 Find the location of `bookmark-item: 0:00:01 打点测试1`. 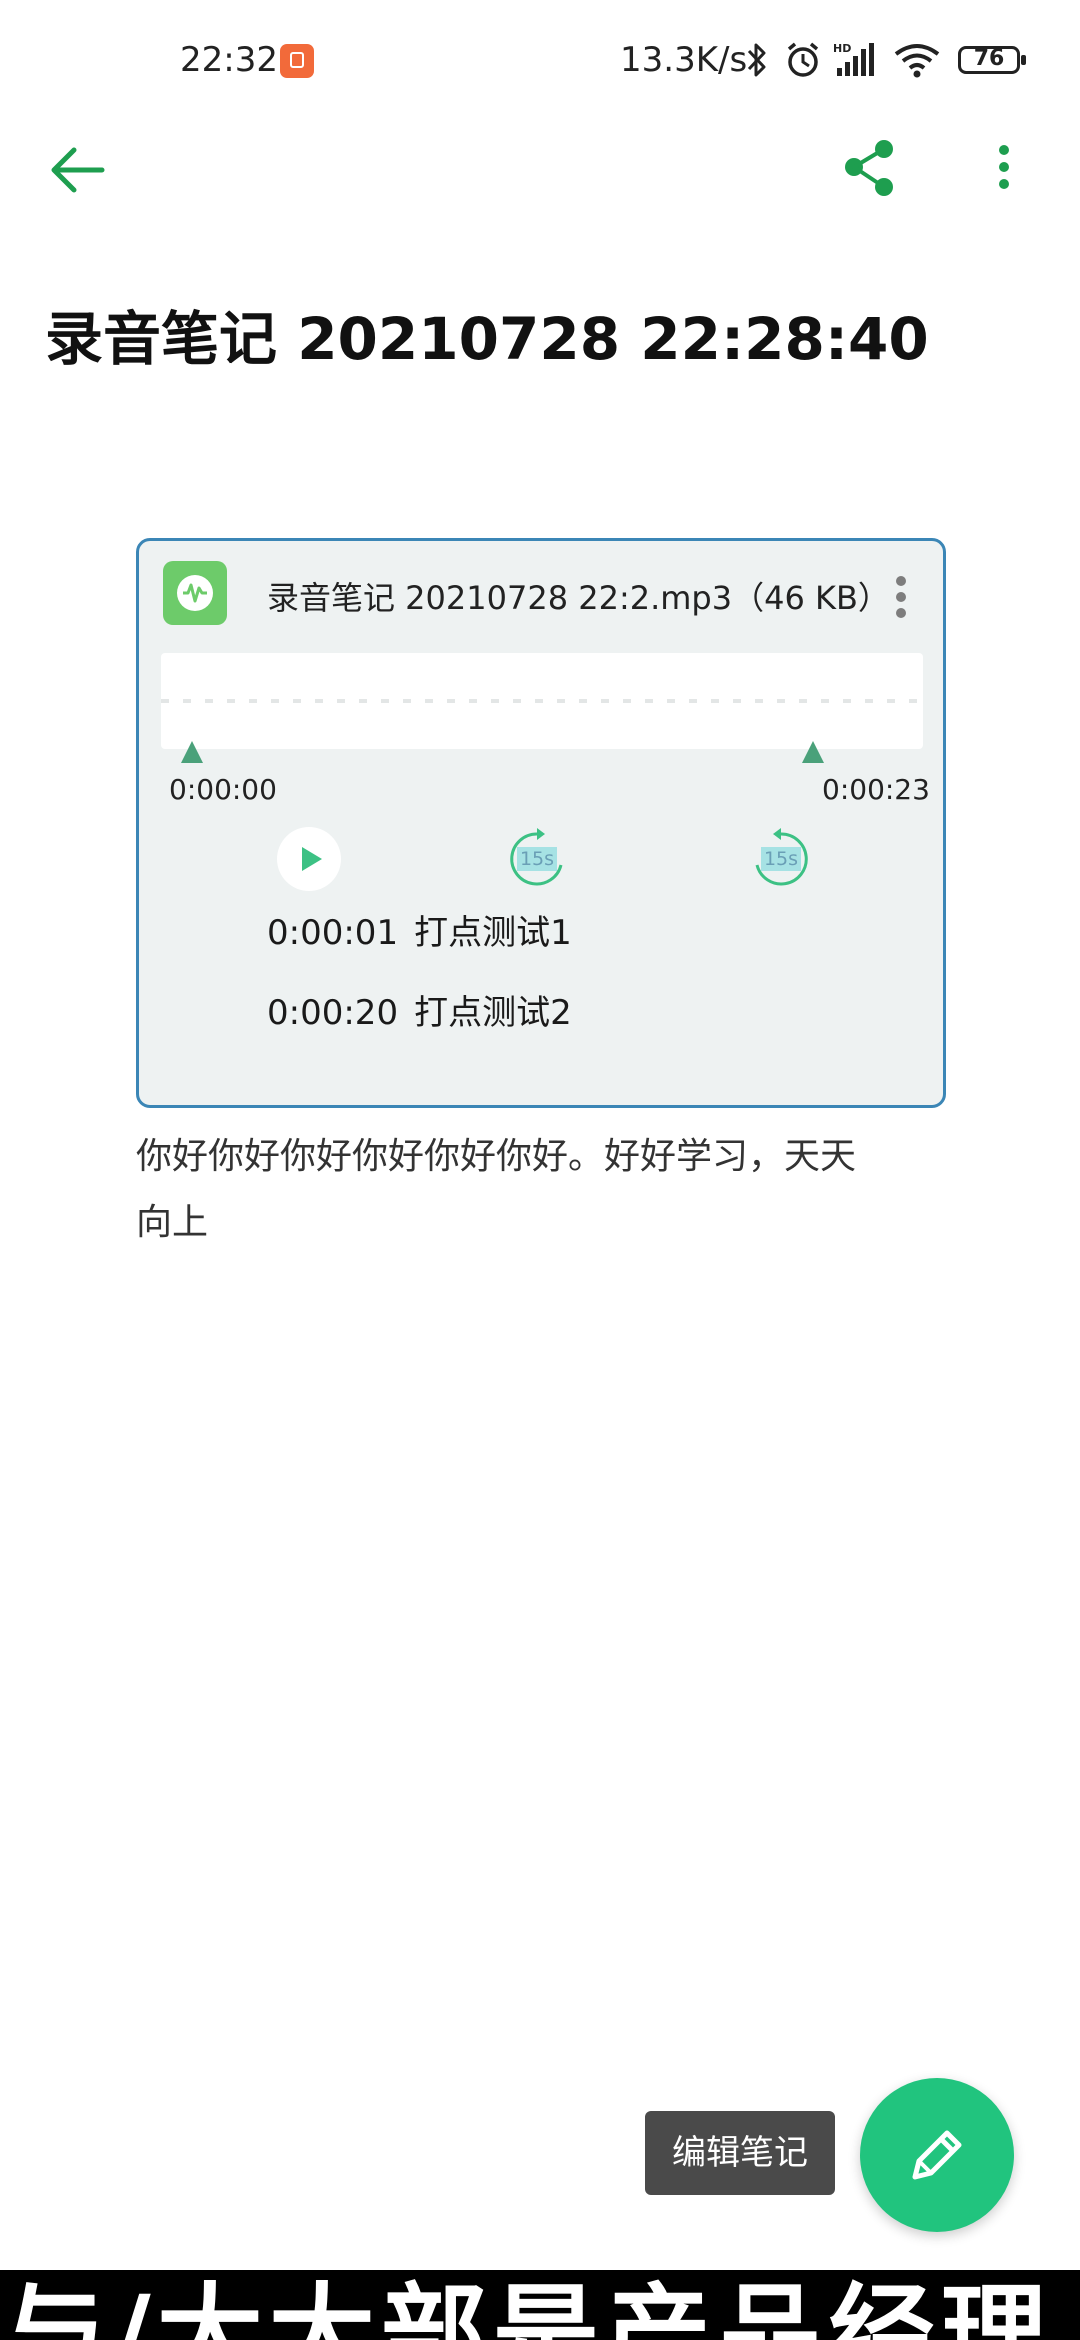

bookmark-item: 0:00:01 打点测试1 is located at coordinates (419, 929).